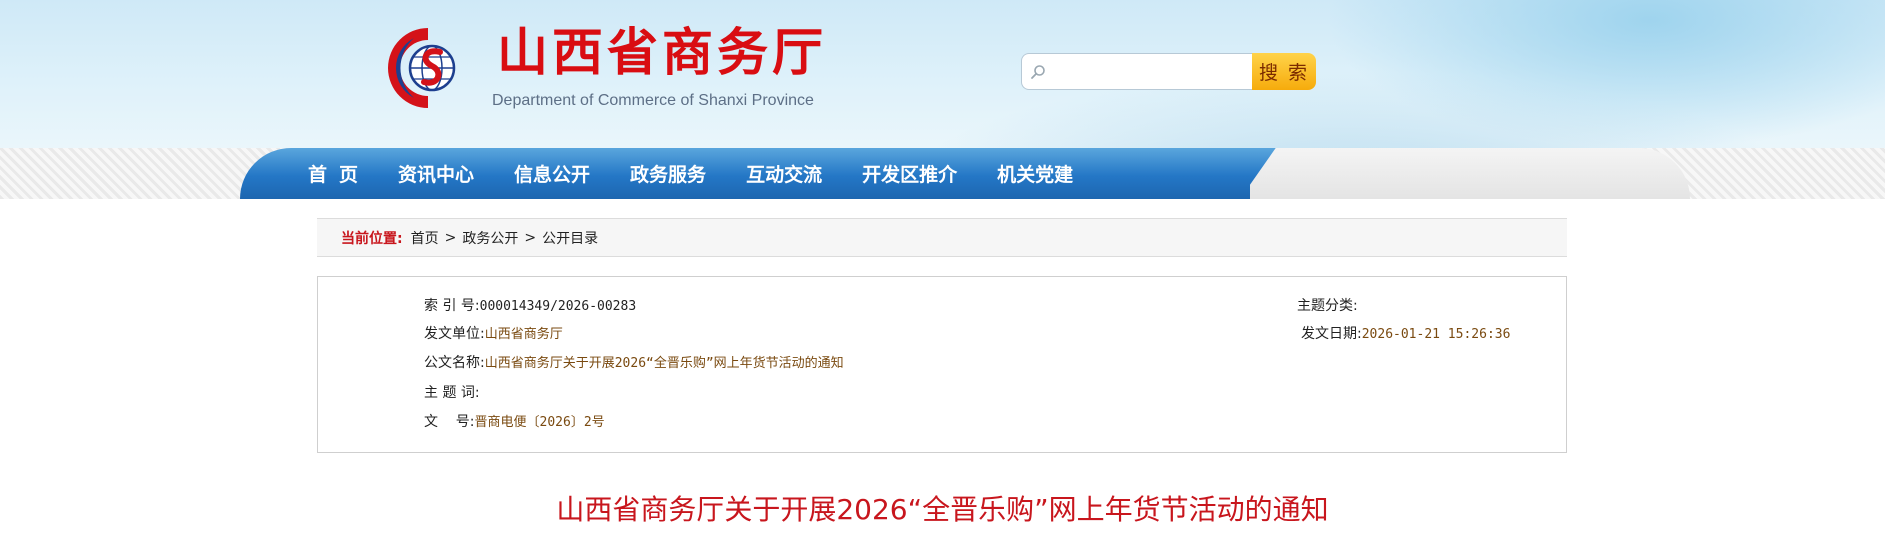 This screenshot has width=1885, height=542. I want to click on topic-label: 主题分类:, so click(1327, 306).